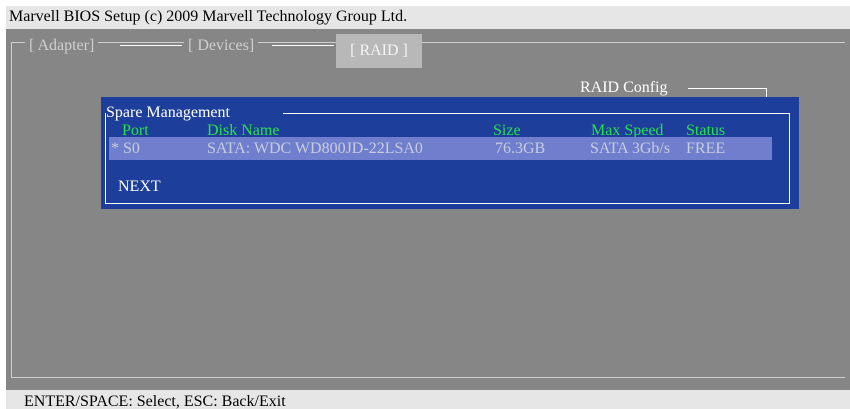  What do you see at coordinates (221, 46) in the screenshot?
I see `tab-devices: [ Devices]` at bounding box center [221, 46].